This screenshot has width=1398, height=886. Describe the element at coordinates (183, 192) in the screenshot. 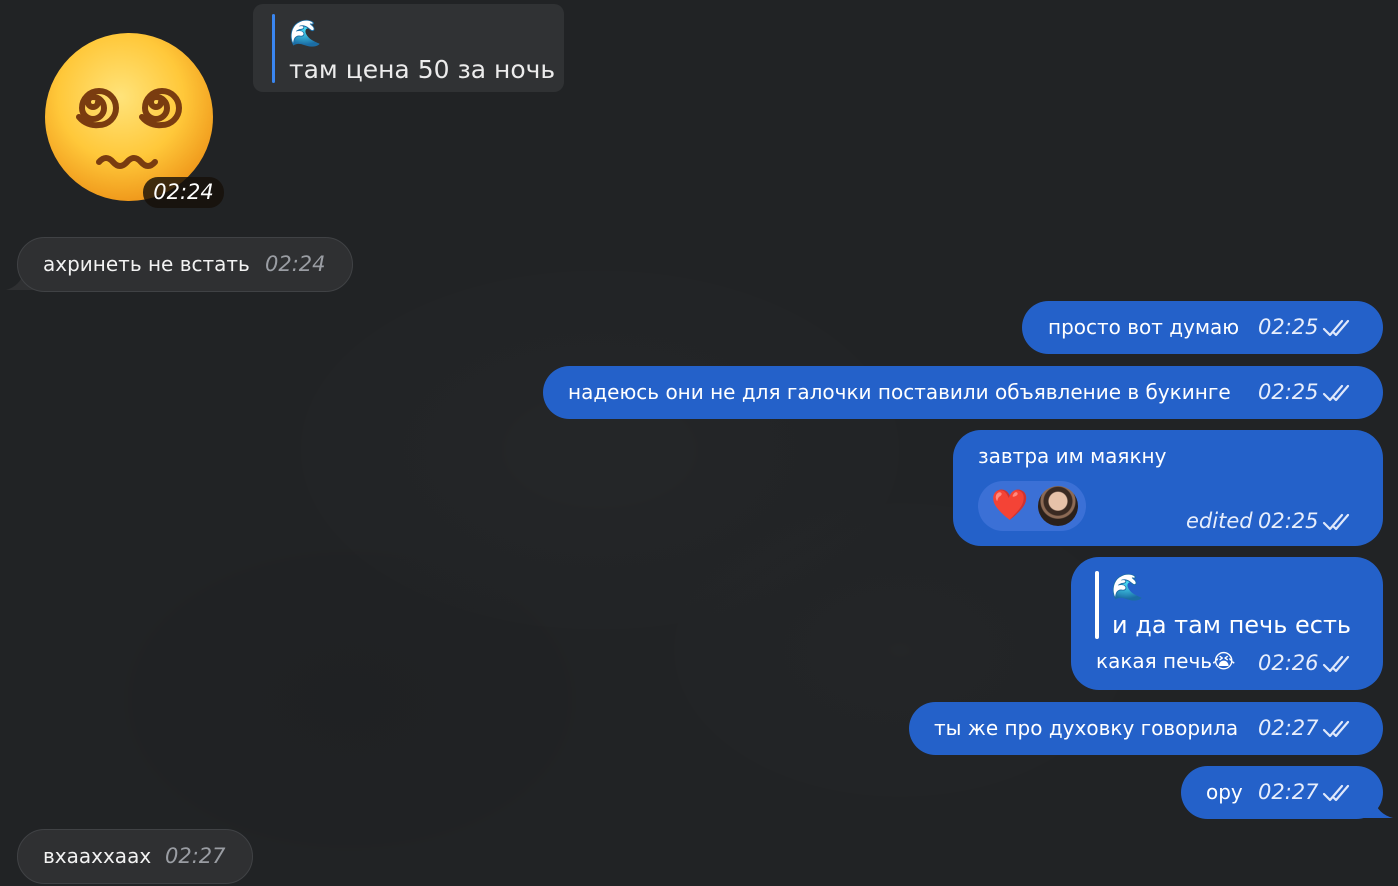

I see `sticker-time: 02:24` at that location.